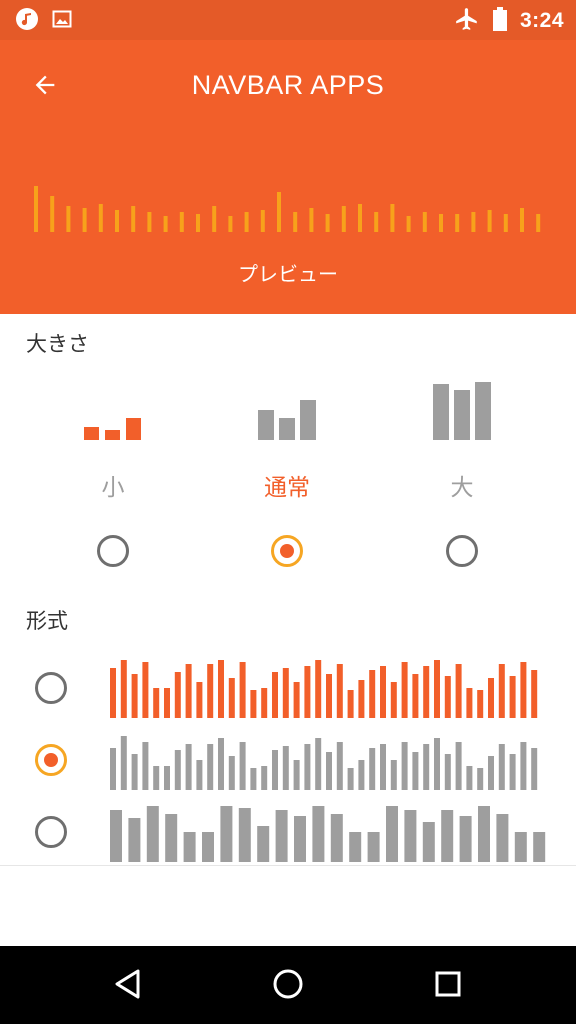  I want to click on size-large-label: 大, so click(462, 488).